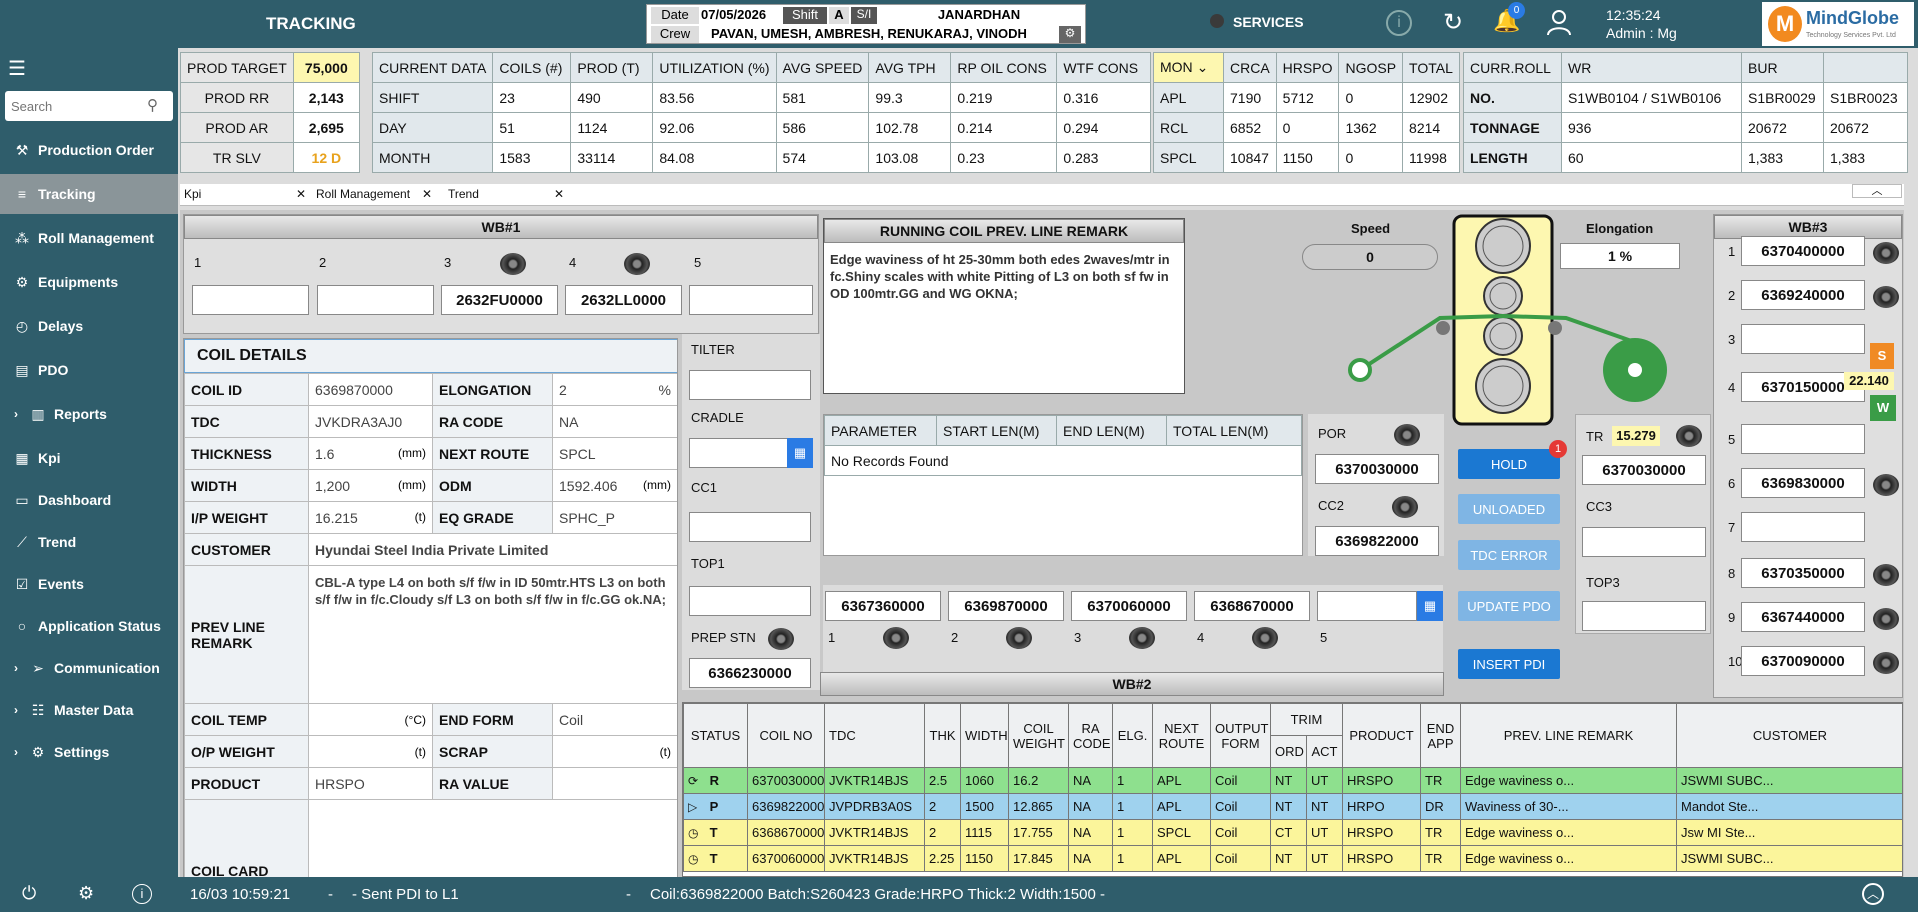  What do you see at coordinates (1886, 663) in the screenshot?
I see `coil-icon` at bounding box center [1886, 663].